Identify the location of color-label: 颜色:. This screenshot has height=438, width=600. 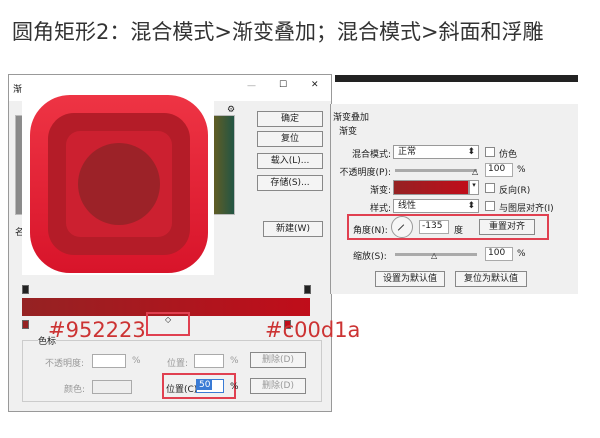
(75, 390).